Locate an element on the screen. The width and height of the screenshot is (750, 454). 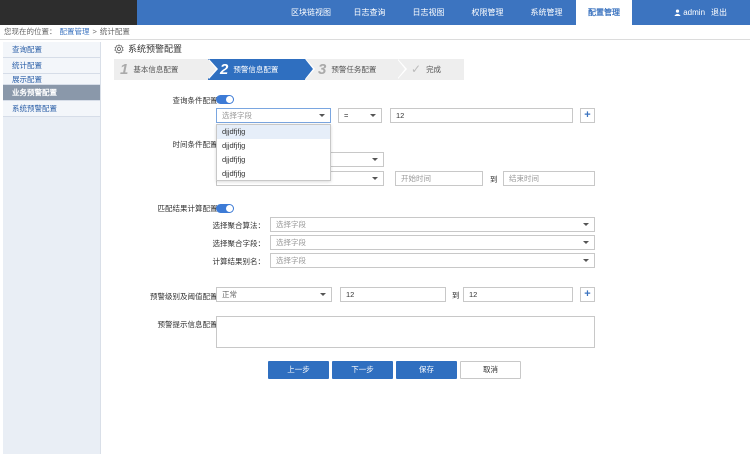
prev-button: 上一步 is located at coordinates (298, 370).